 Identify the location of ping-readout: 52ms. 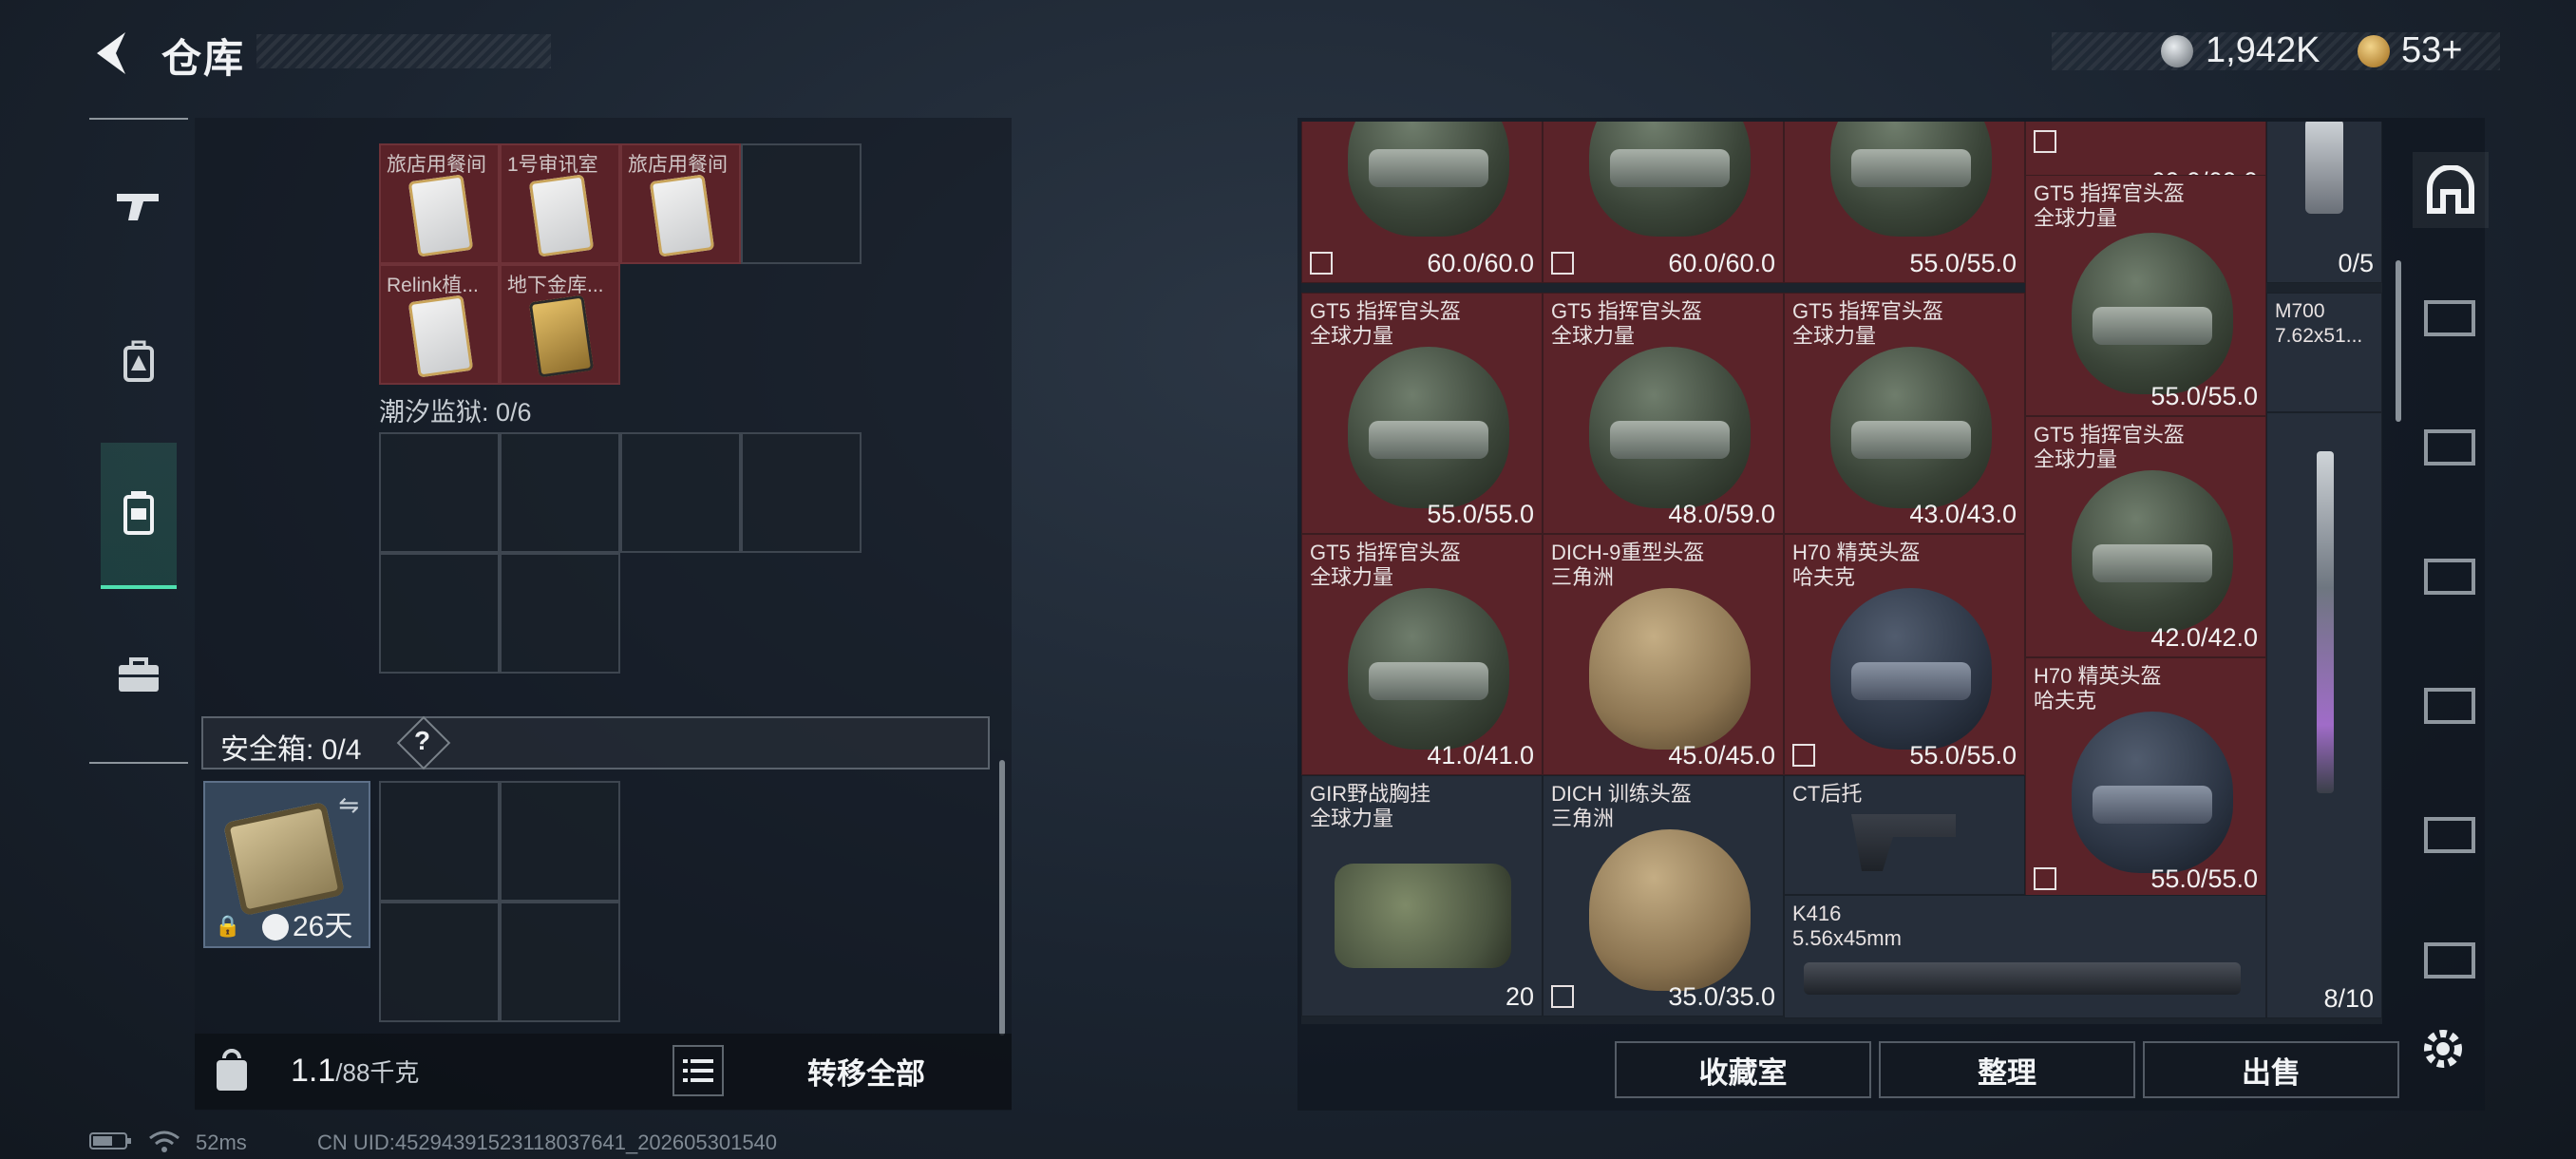
(221, 1142).